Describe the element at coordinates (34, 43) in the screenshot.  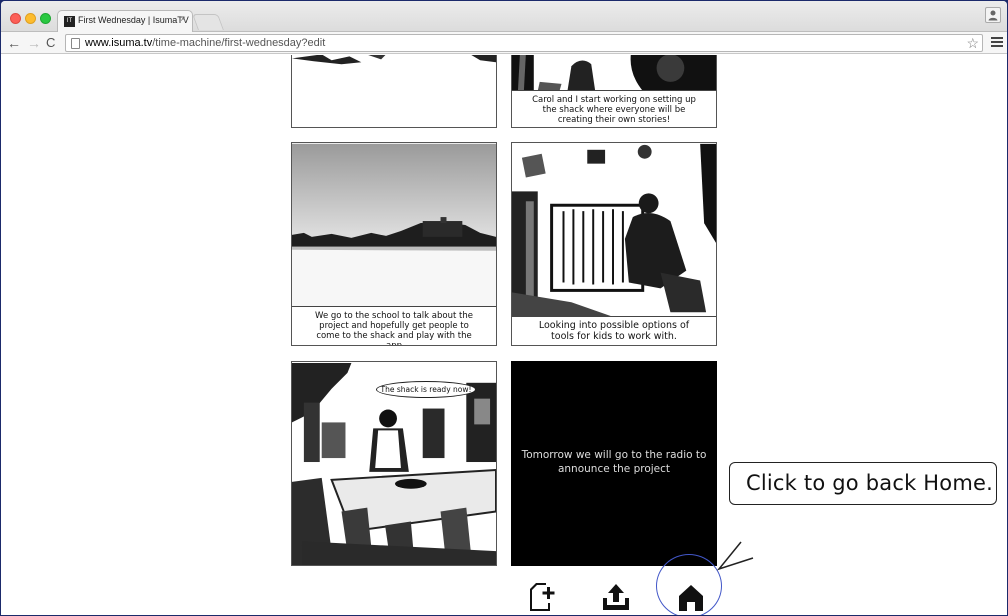
I see `forward-button: →` at that location.